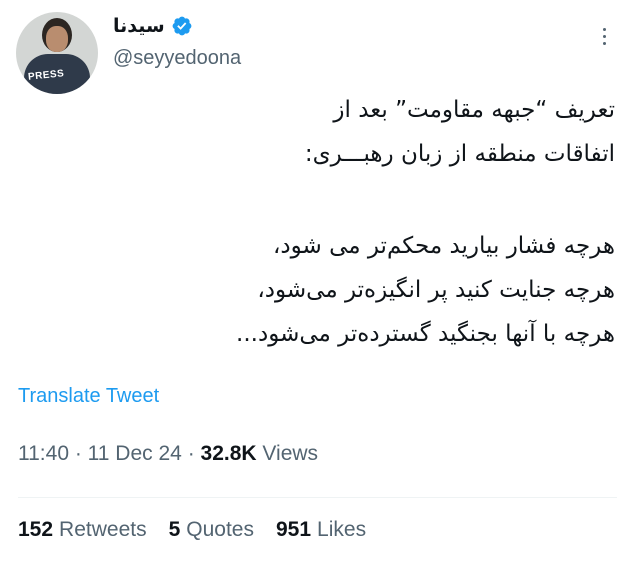 The image size is (635, 563). What do you see at coordinates (139, 26) in the screenshot?
I see `author-display-name: سیدنا` at bounding box center [139, 26].